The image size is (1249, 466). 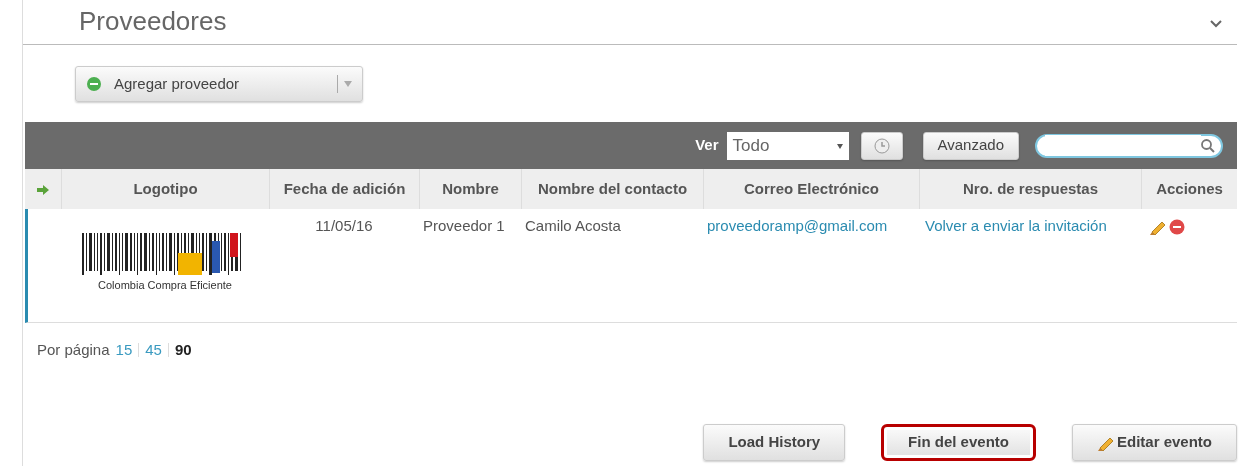 I want to click on footer-button: Fin del evento, so click(x=958, y=442).